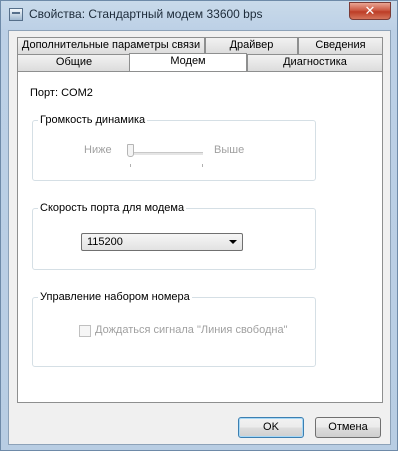 This screenshot has height=453, width=400. What do you see at coordinates (146, 14) in the screenshot?
I see `window-title: Свойства: Стандартный модем 33600 bps` at bounding box center [146, 14].